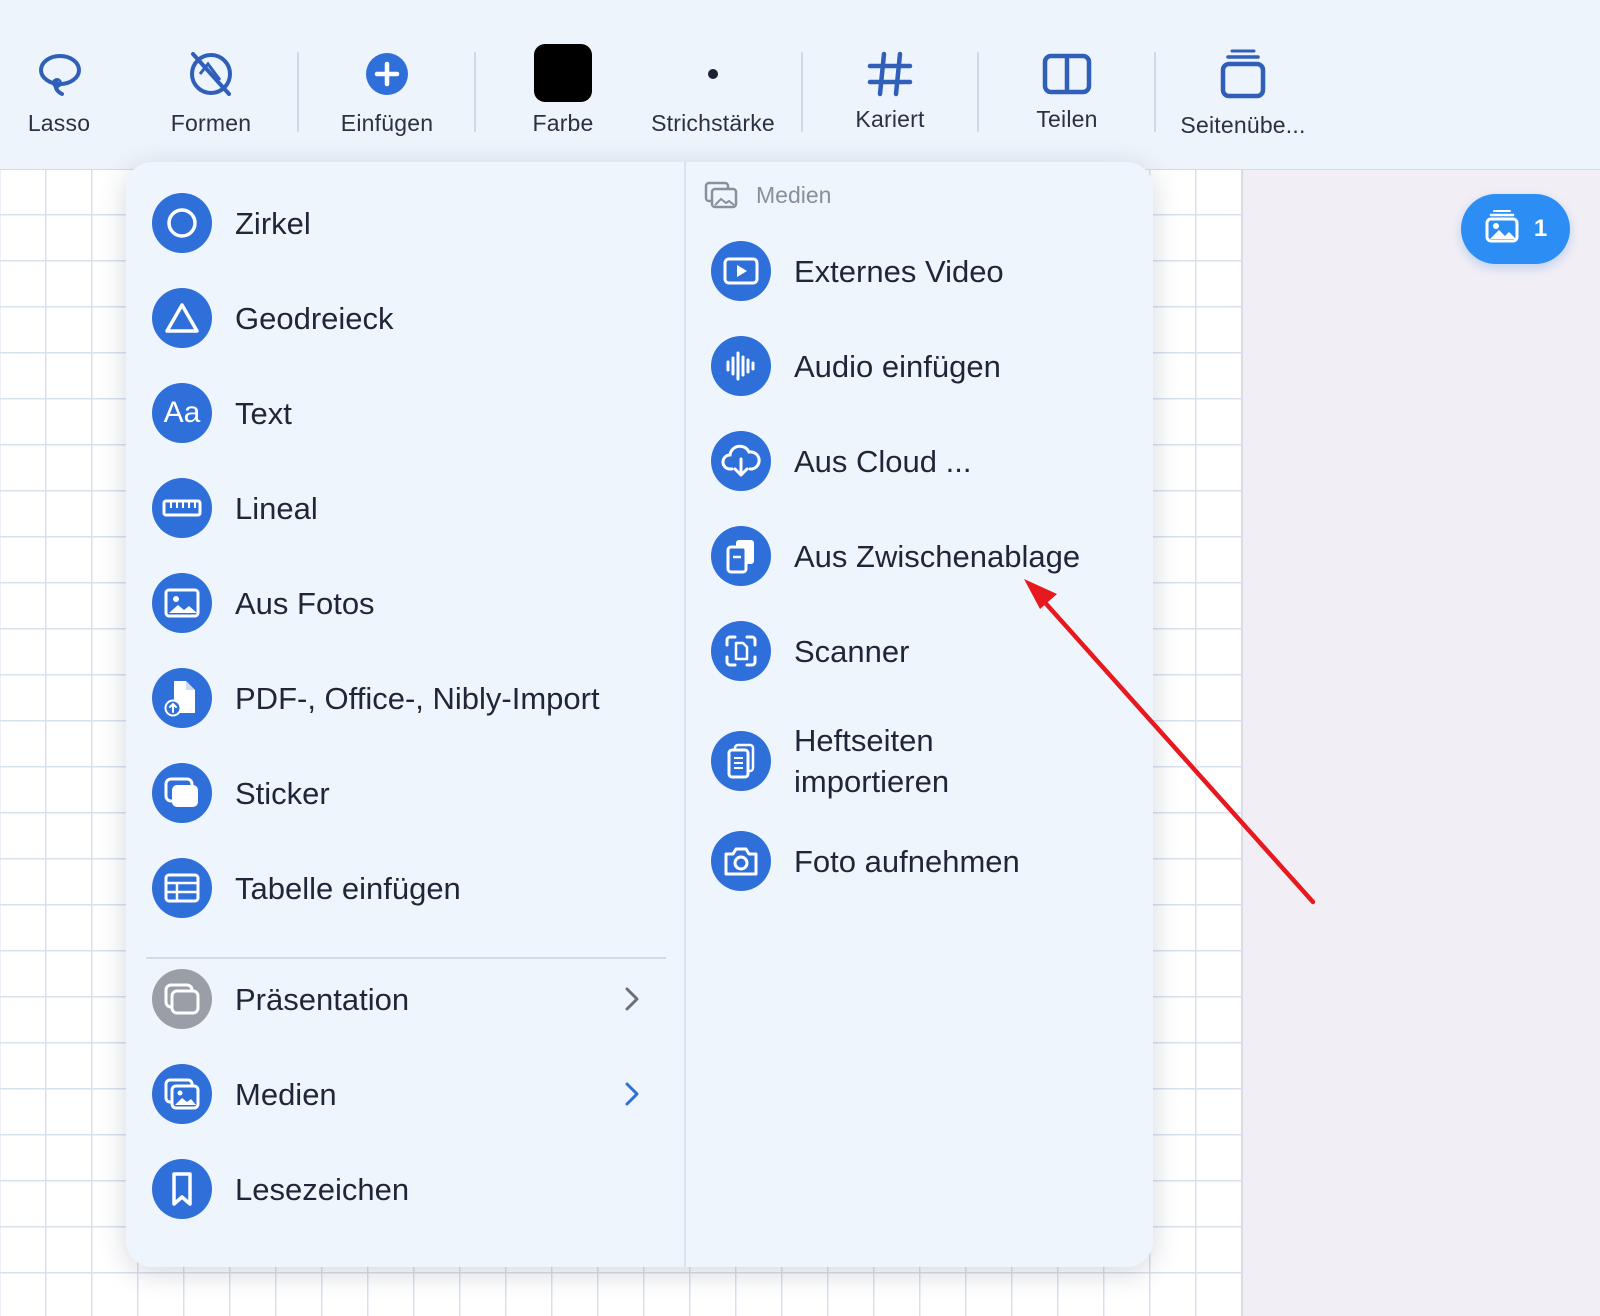  I want to click on scanner-icon, so click(741, 651).